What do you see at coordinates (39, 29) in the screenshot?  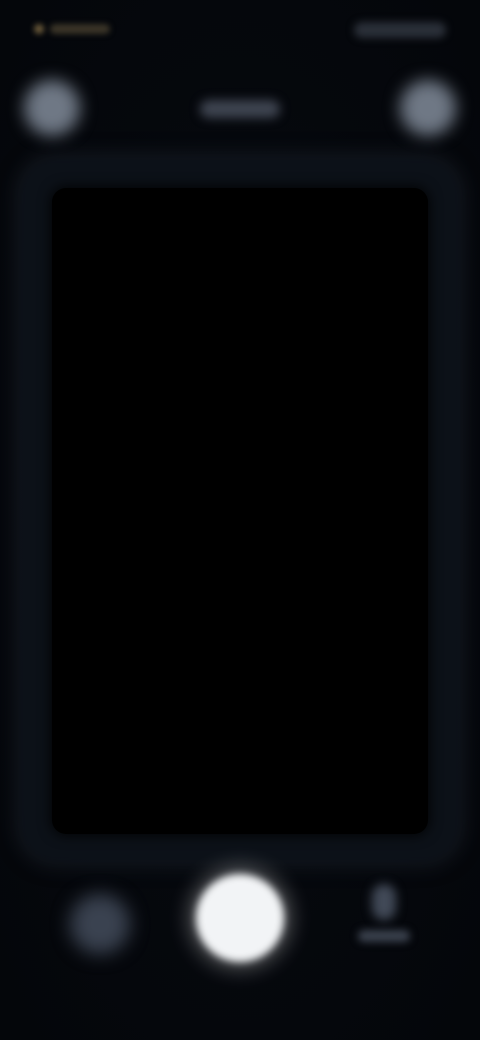 I see `status-dot-icon` at bounding box center [39, 29].